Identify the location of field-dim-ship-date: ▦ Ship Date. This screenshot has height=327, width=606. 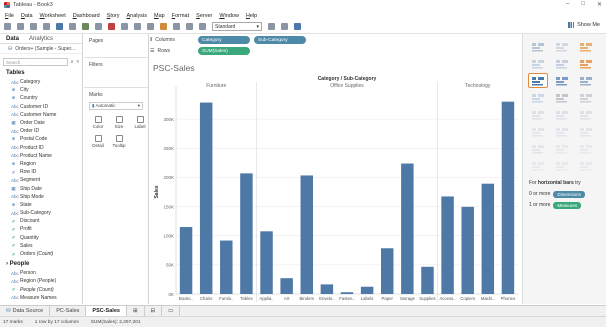
(41, 188).